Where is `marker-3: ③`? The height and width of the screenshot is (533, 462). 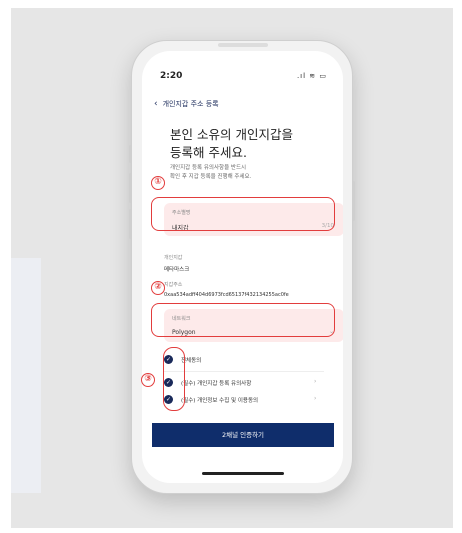 marker-3: ③ is located at coordinates (148, 380).